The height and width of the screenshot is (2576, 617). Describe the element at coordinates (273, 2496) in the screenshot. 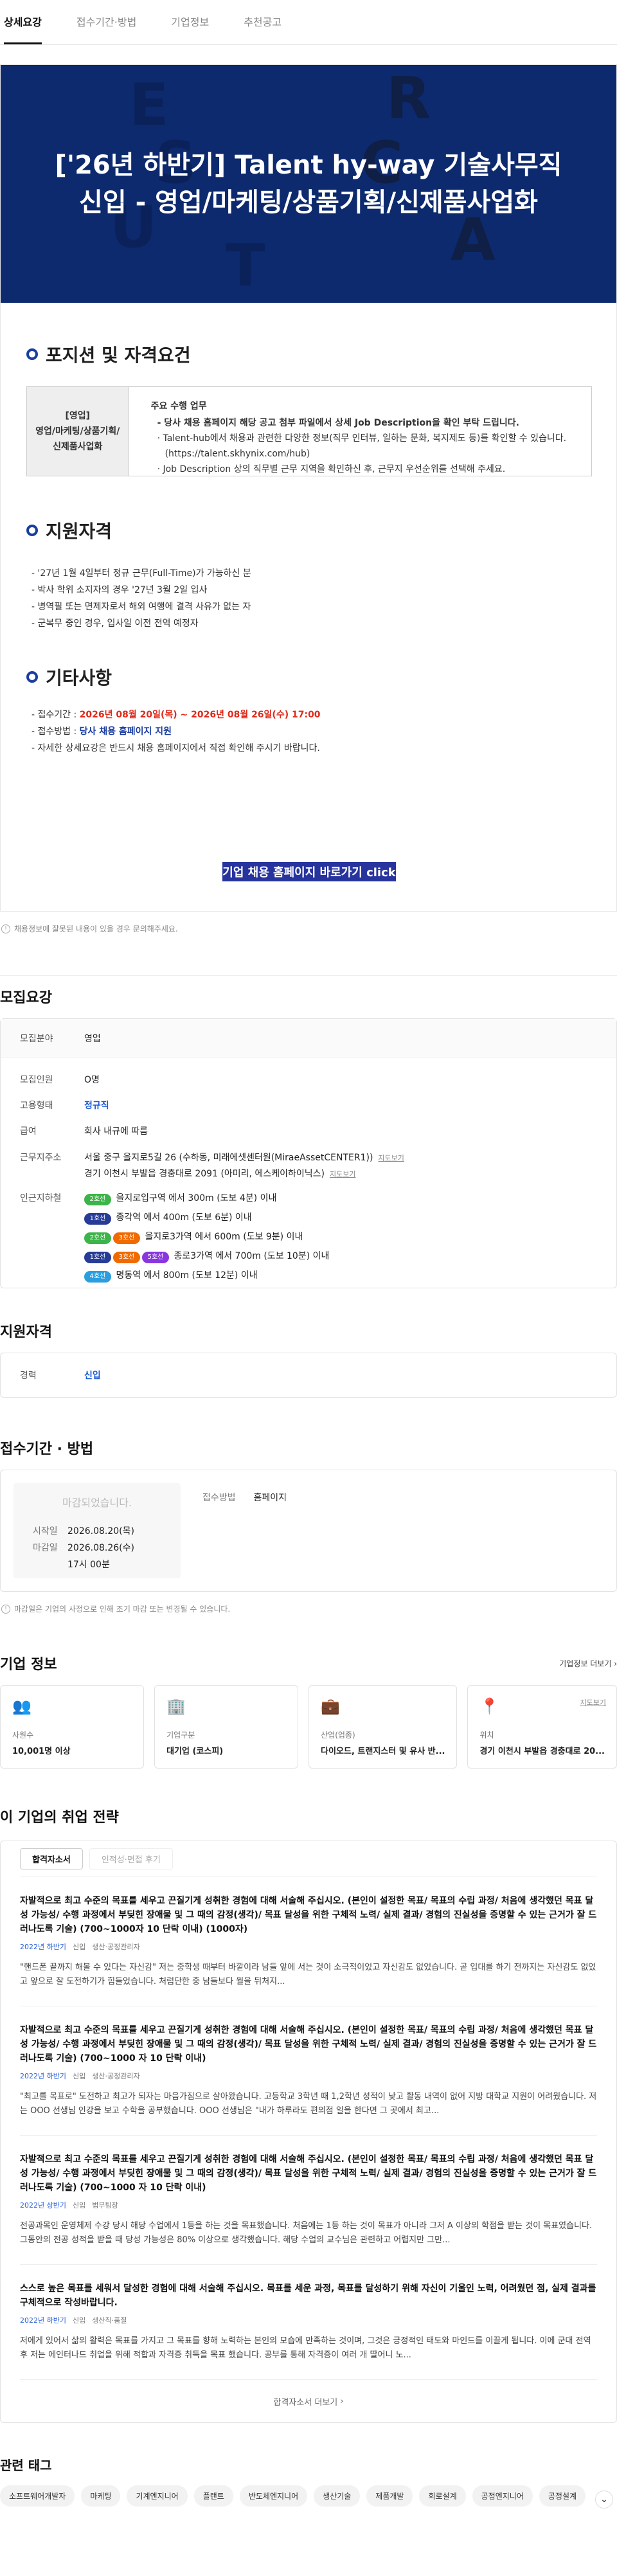

I see `tag-chip: 반도체엔지니어` at that location.